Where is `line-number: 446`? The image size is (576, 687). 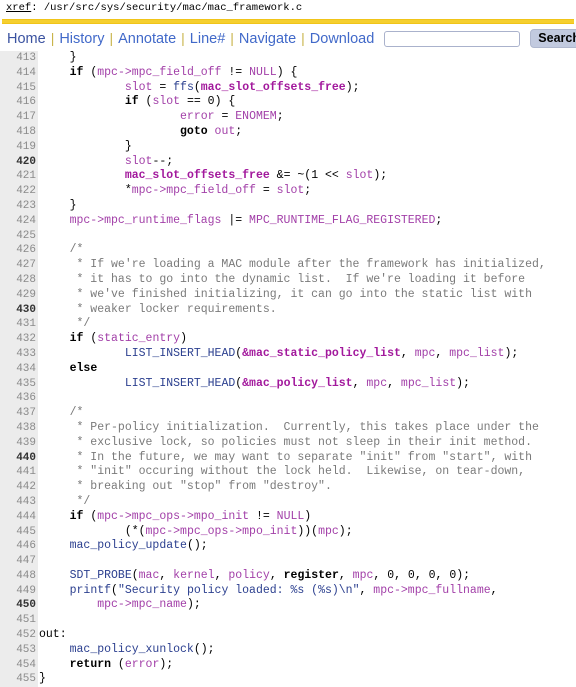
line-number: 446 is located at coordinates (19, 547).